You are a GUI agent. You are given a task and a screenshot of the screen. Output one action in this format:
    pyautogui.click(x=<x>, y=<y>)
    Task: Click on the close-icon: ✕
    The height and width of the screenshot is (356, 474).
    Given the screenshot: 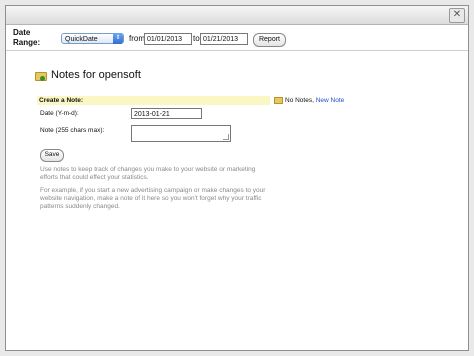 What is the action you would take?
    pyautogui.click(x=457, y=14)
    